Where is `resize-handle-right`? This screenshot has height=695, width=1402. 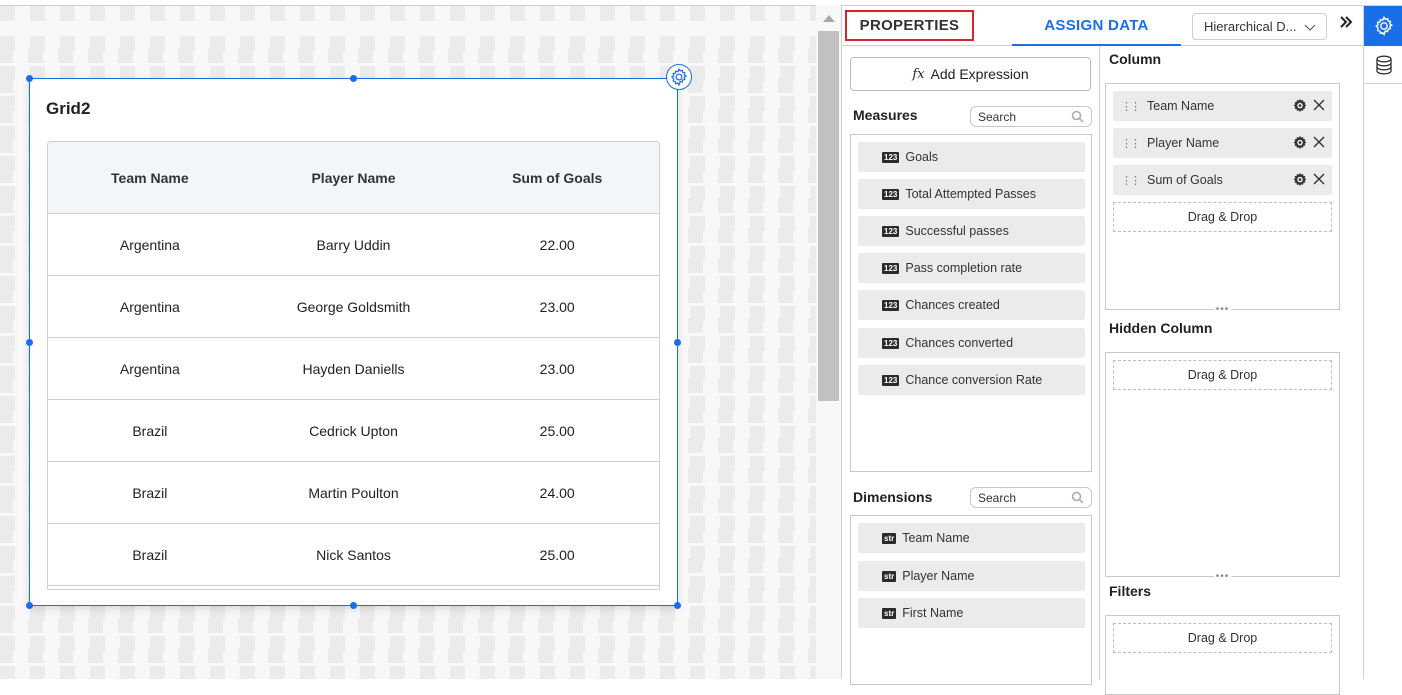 resize-handle-right is located at coordinates (677, 342).